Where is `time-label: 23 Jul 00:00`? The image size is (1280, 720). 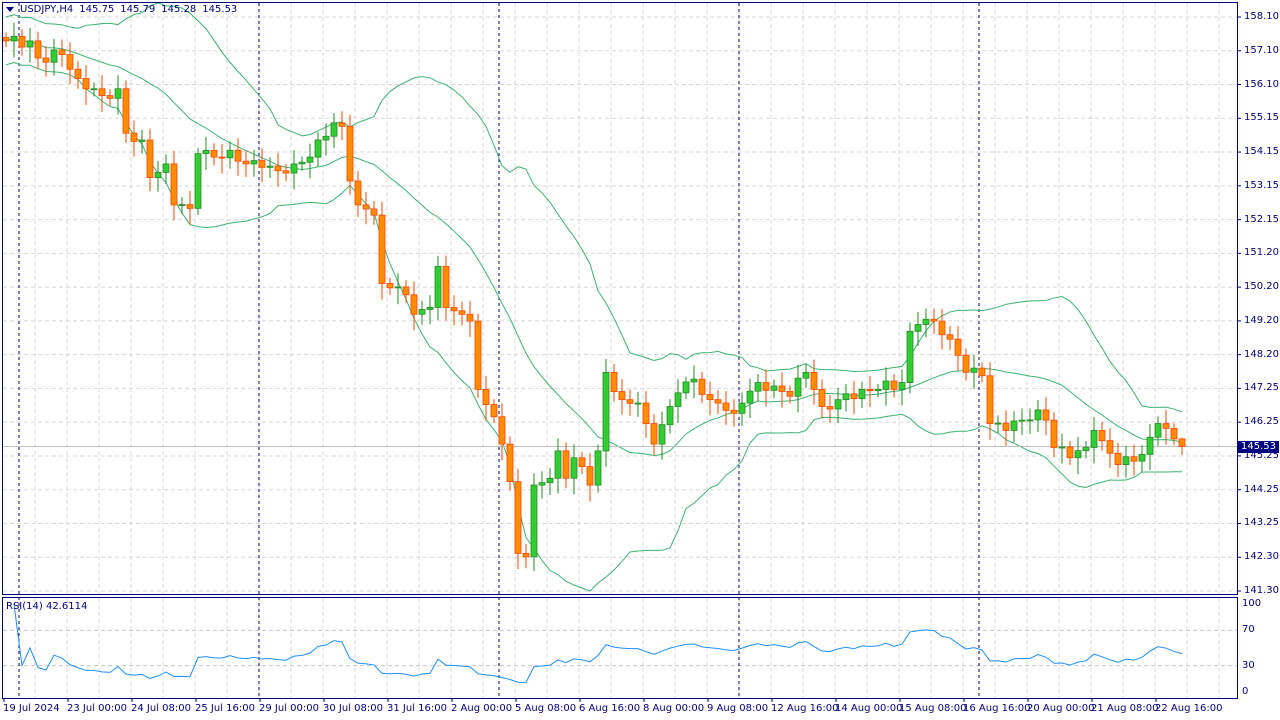 time-label: 23 Jul 00:00 is located at coordinates (97, 708).